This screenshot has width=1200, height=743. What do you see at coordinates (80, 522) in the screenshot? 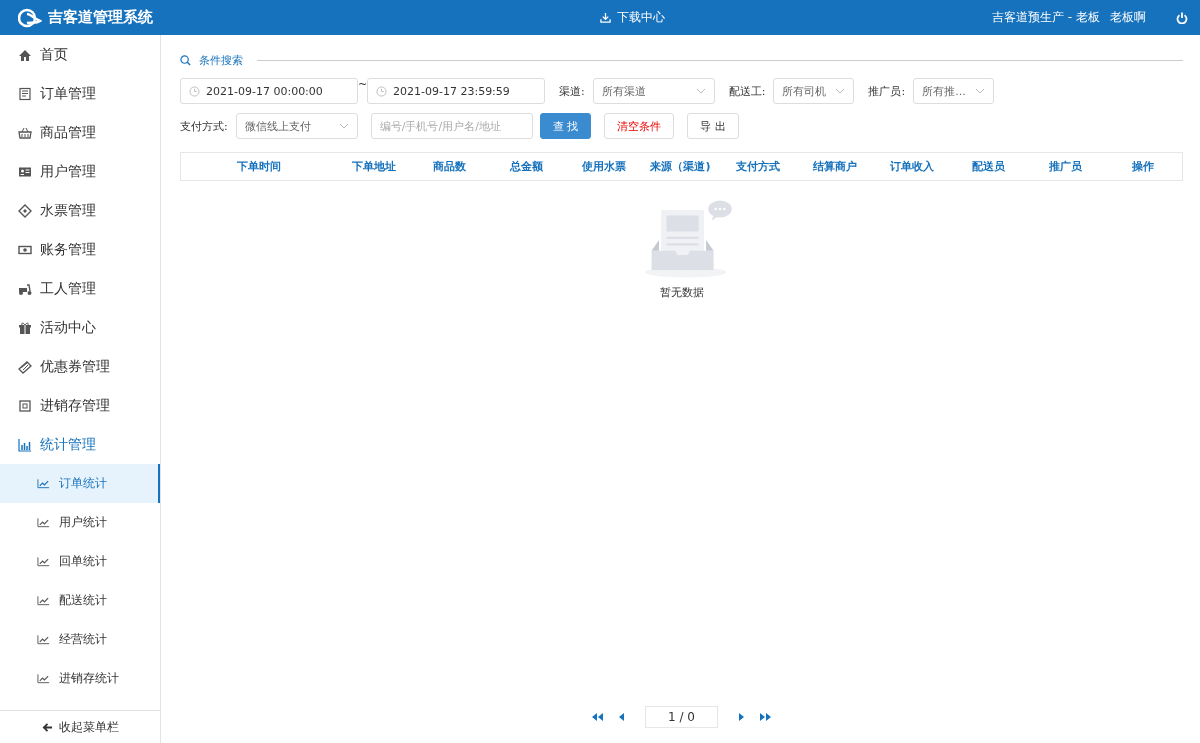
I see `sidebar-subitem: 用户统计` at bounding box center [80, 522].